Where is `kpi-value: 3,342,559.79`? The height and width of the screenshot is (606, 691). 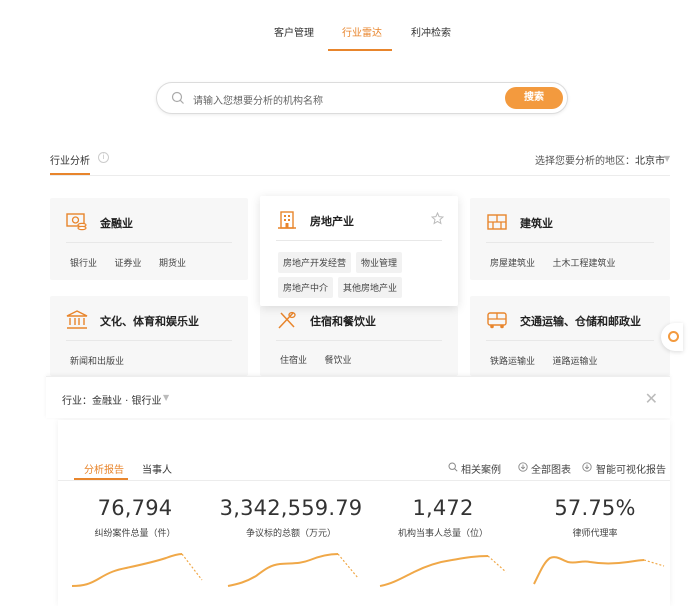 kpi-value: 3,342,559.79 is located at coordinates (291, 508).